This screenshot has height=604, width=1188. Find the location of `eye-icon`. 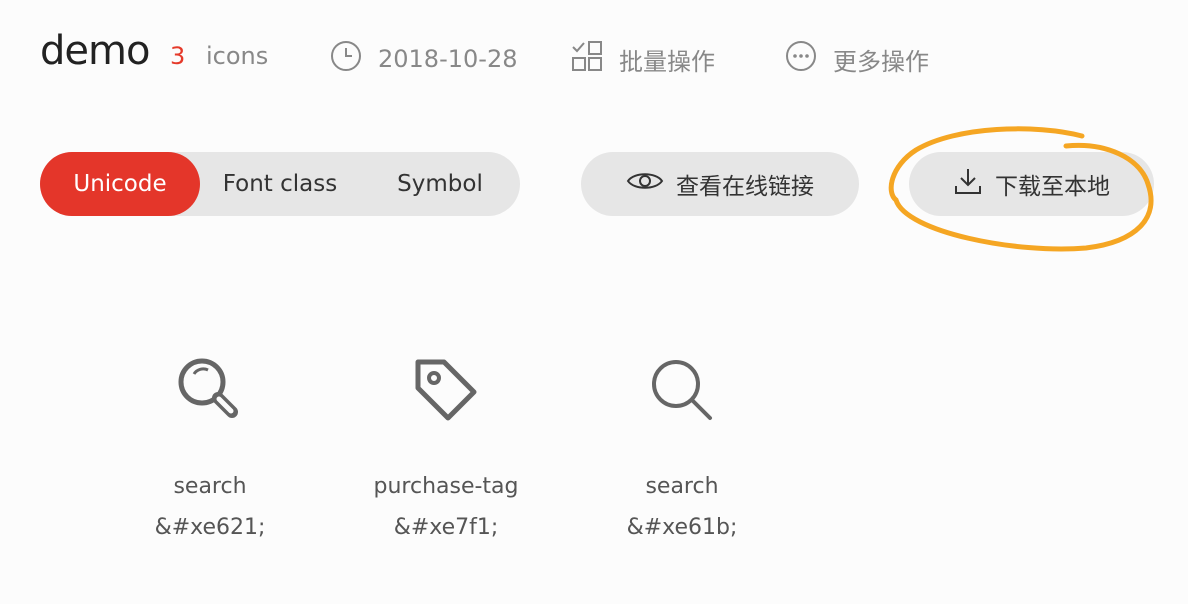

eye-icon is located at coordinates (645, 184).